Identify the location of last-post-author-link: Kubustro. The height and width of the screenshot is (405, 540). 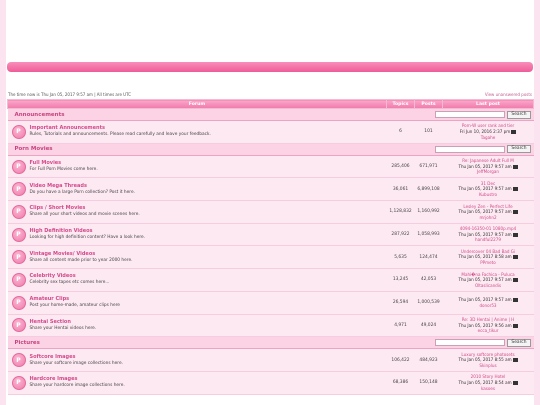
(488, 195).